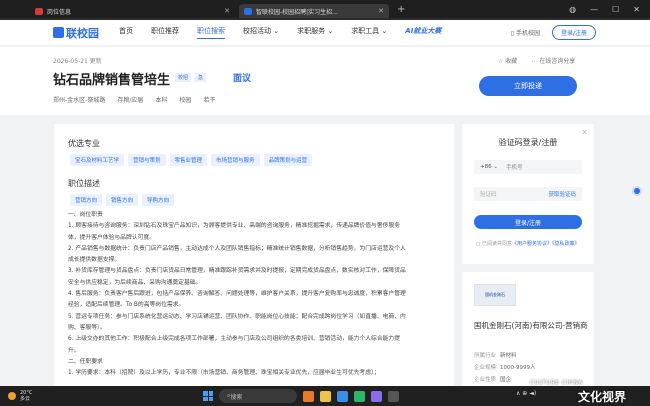  I want to click on folder-icon, so click(325, 396).